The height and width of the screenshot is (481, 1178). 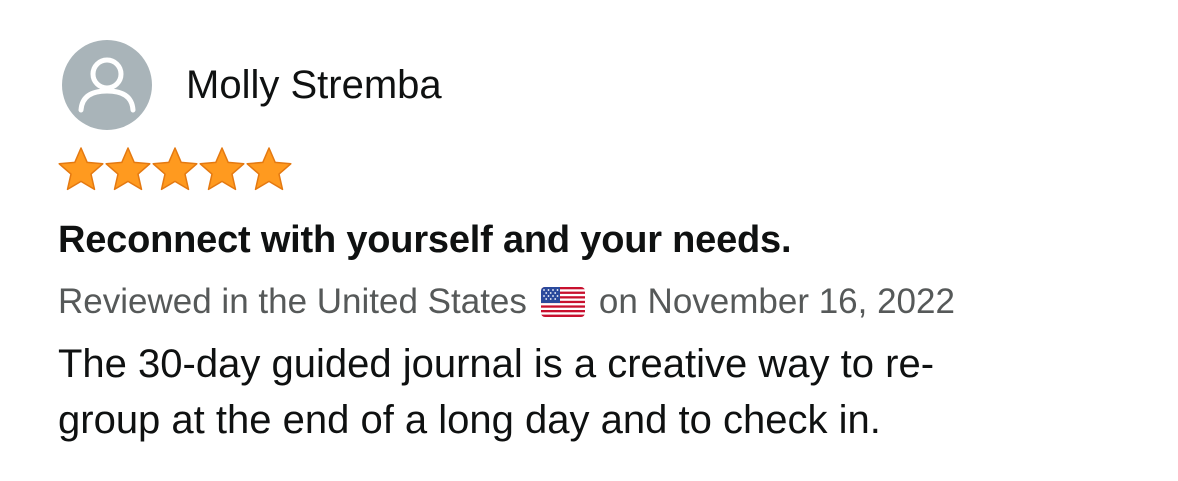 What do you see at coordinates (562, 302) in the screenshot?
I see `us-flag-icon` at bounding box center [562, 302].